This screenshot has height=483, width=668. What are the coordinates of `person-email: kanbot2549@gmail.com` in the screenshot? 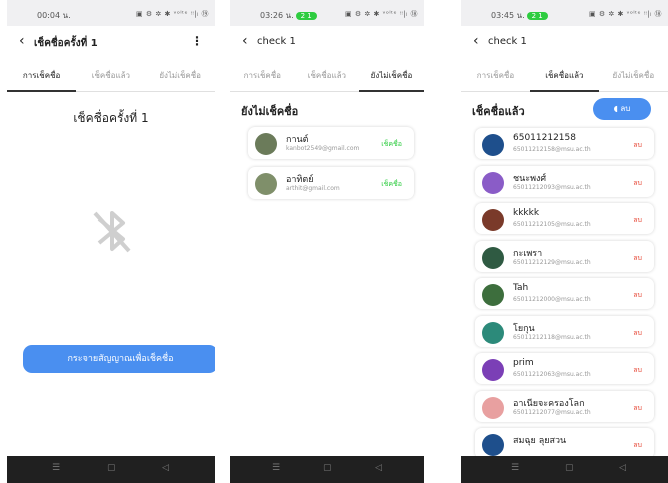 It's located at (323, 148).